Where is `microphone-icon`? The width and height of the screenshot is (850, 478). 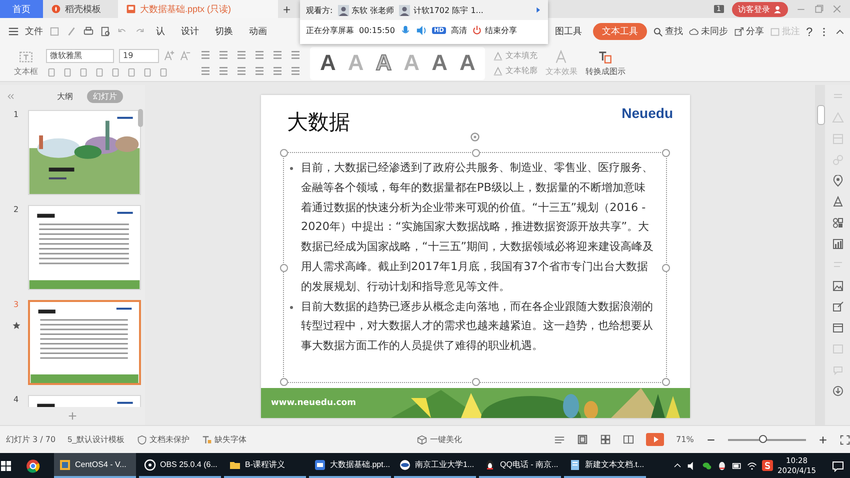
microphone-icon is located at coordinates (405, 30).